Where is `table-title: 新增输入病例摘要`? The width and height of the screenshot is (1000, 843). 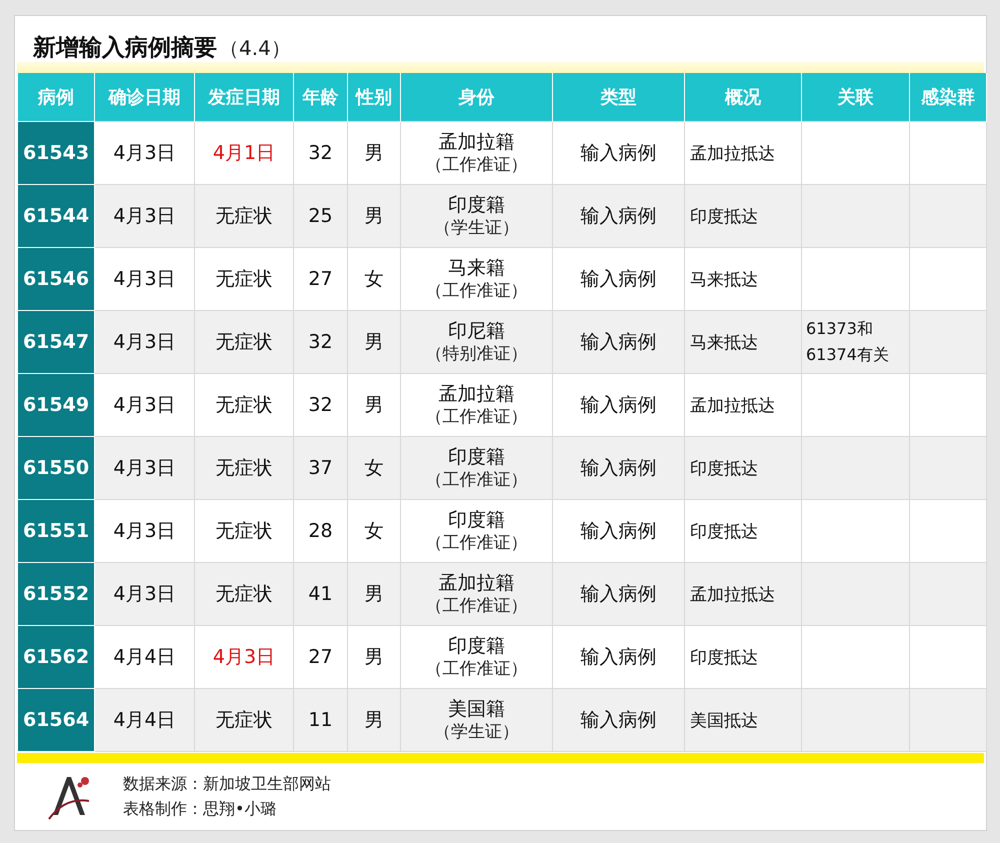 table-title: 新增输入病例摘要 is located at coordinates (125, 48).